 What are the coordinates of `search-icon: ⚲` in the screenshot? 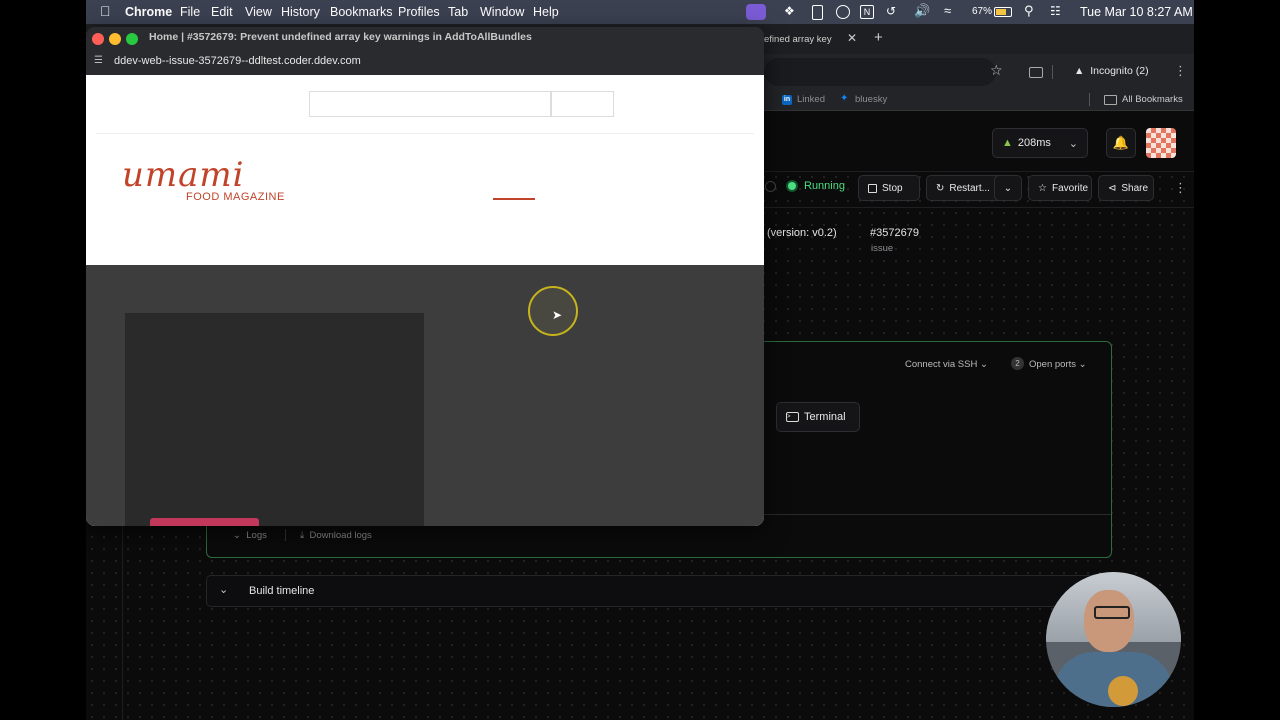 It's located at (1029, 11).